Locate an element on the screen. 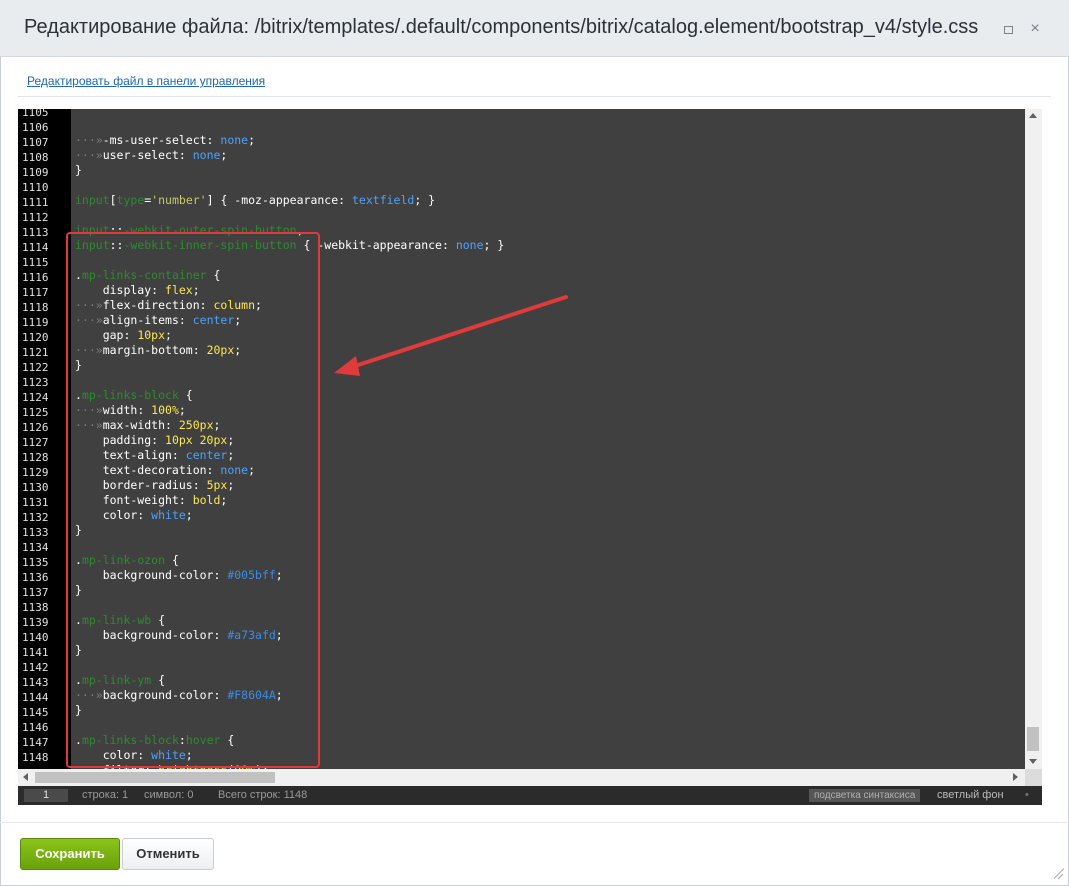 This screenshot has height=886, width=1069. code-token: { -webkit-appearance: is located at coordinates (376, 245).